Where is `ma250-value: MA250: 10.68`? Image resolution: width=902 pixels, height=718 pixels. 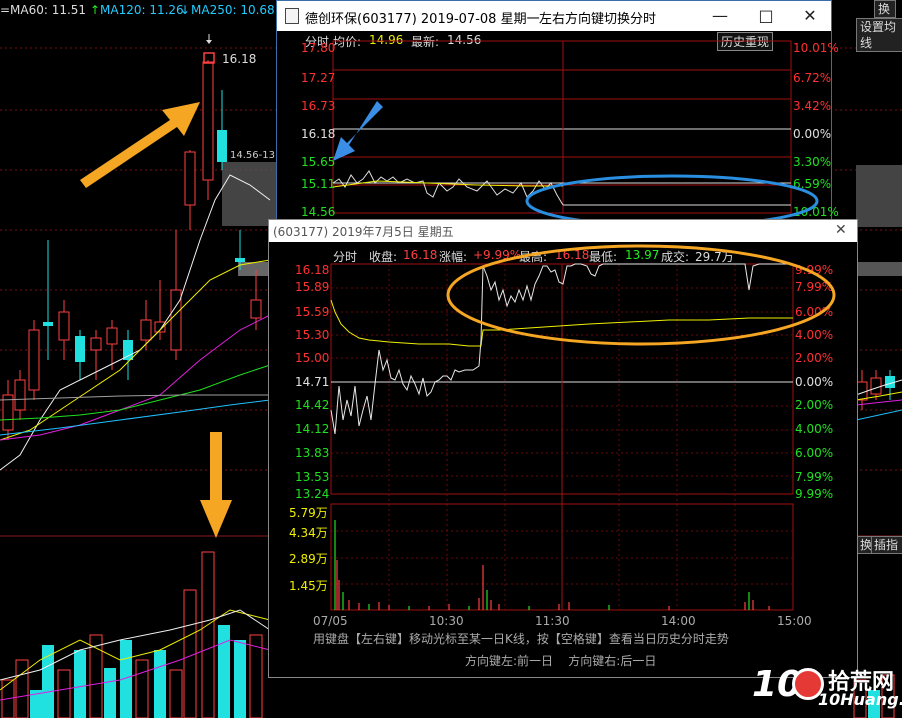
ma250-value: MA250: 10.68 is located at coordinates (233, 10).